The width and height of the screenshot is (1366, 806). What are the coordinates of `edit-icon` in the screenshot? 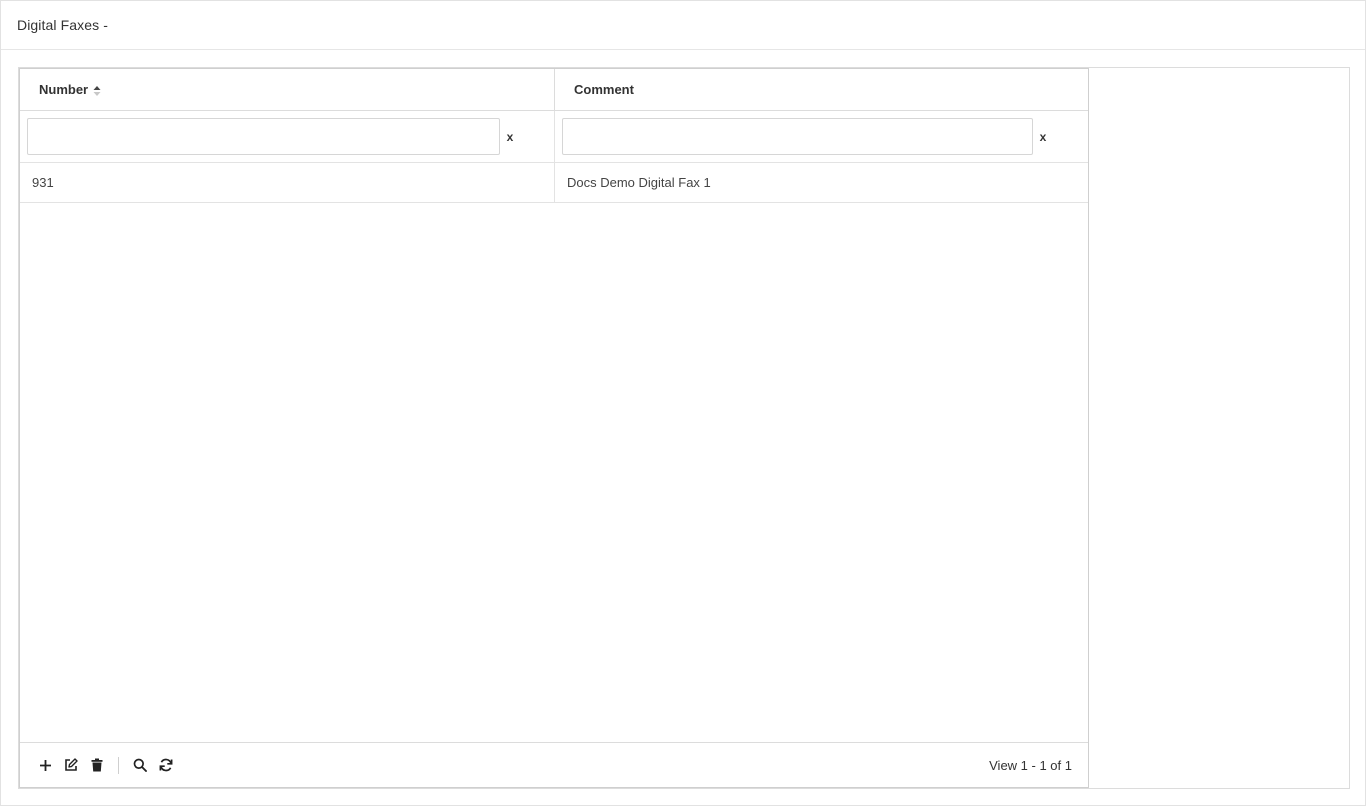 It's located at (71, 764).